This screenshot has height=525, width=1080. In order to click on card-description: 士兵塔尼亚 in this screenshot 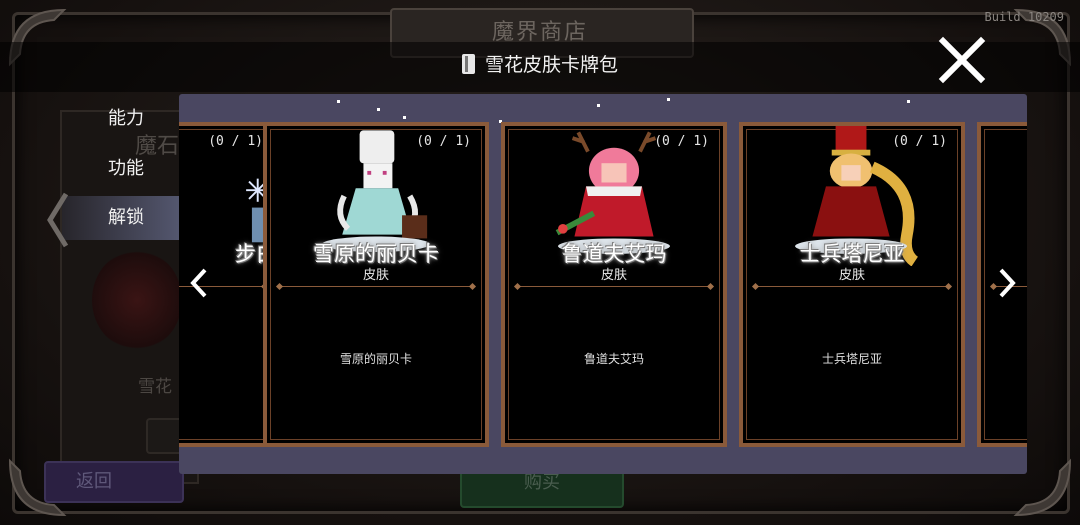, I will do `click(851, 359)`.